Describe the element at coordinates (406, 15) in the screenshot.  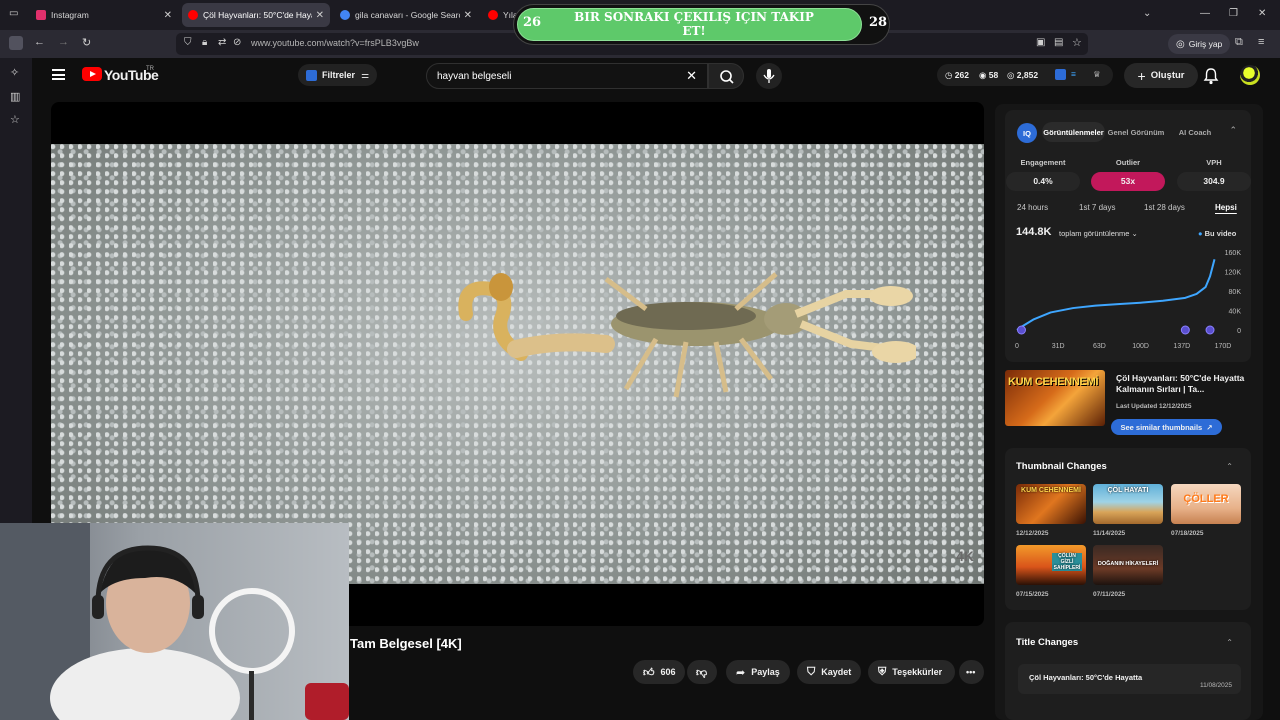
I see `tab-google-search: gila canavarı - Google Search ✕` at that location.